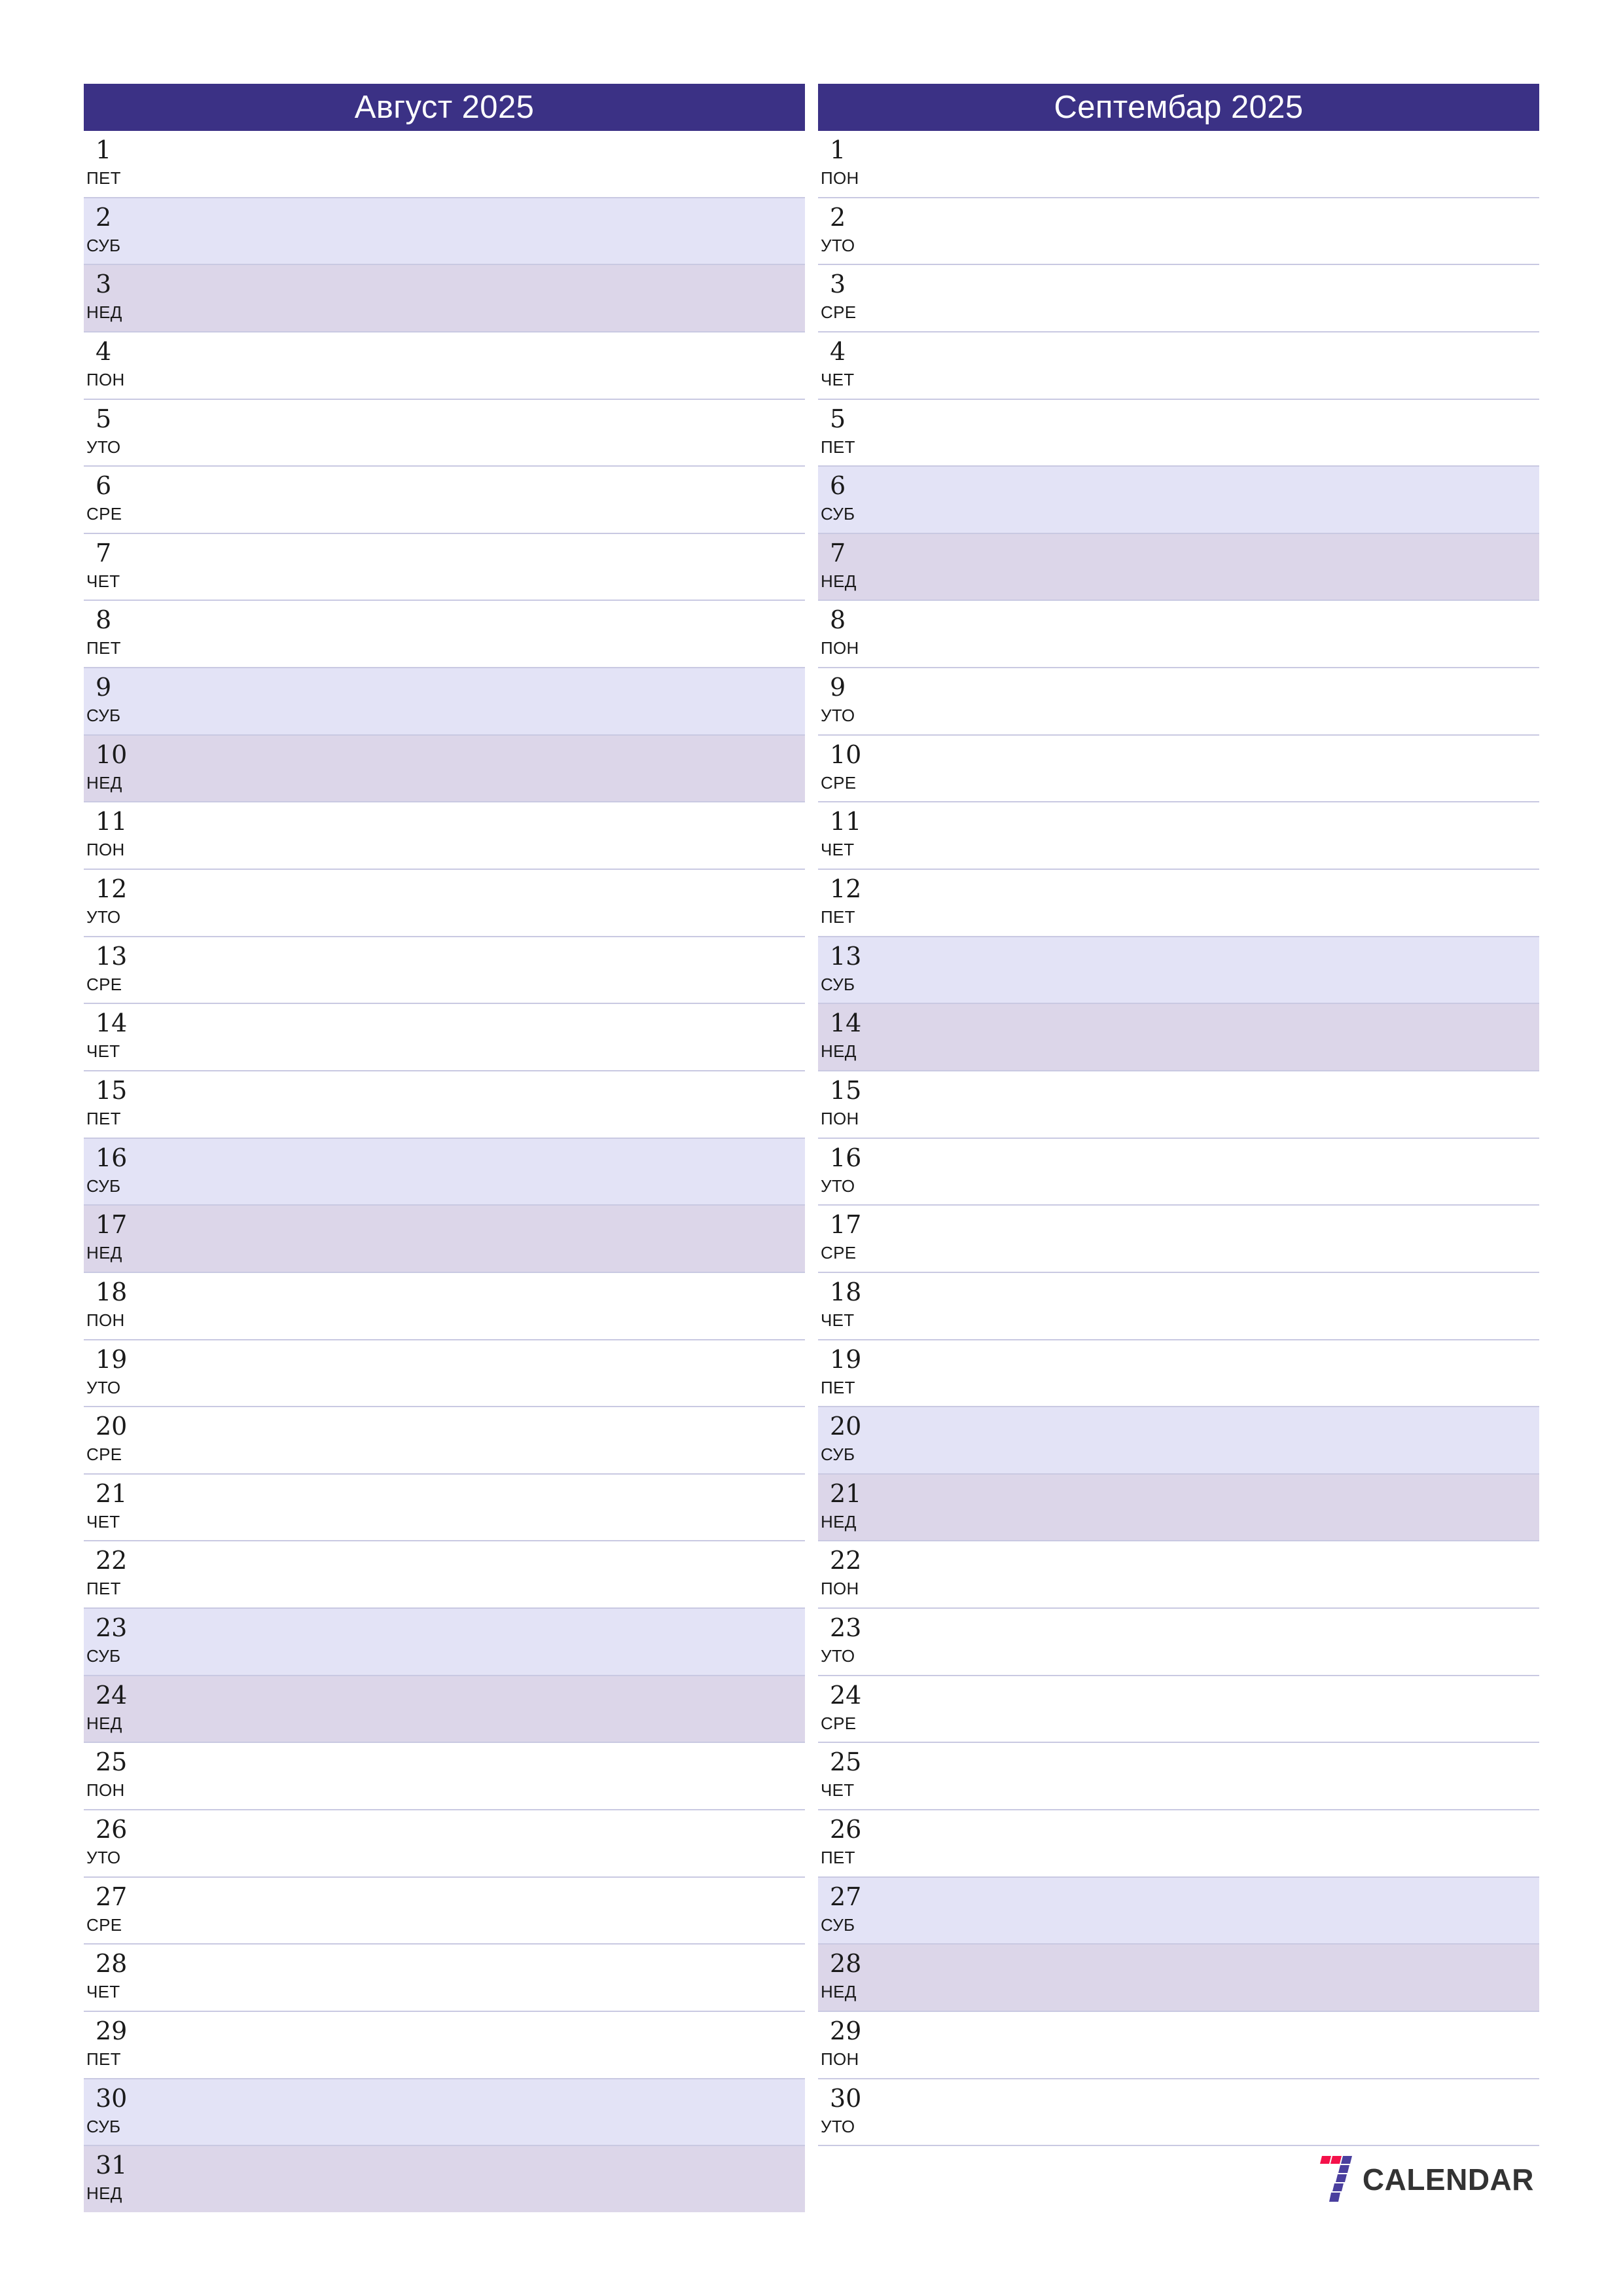 Image resolution: width=1623 pixels, height=2296 pixels. Describe the element at coordinates (445, 1374) in the screenshot. I see `day-row: 19 УТО` at that location.